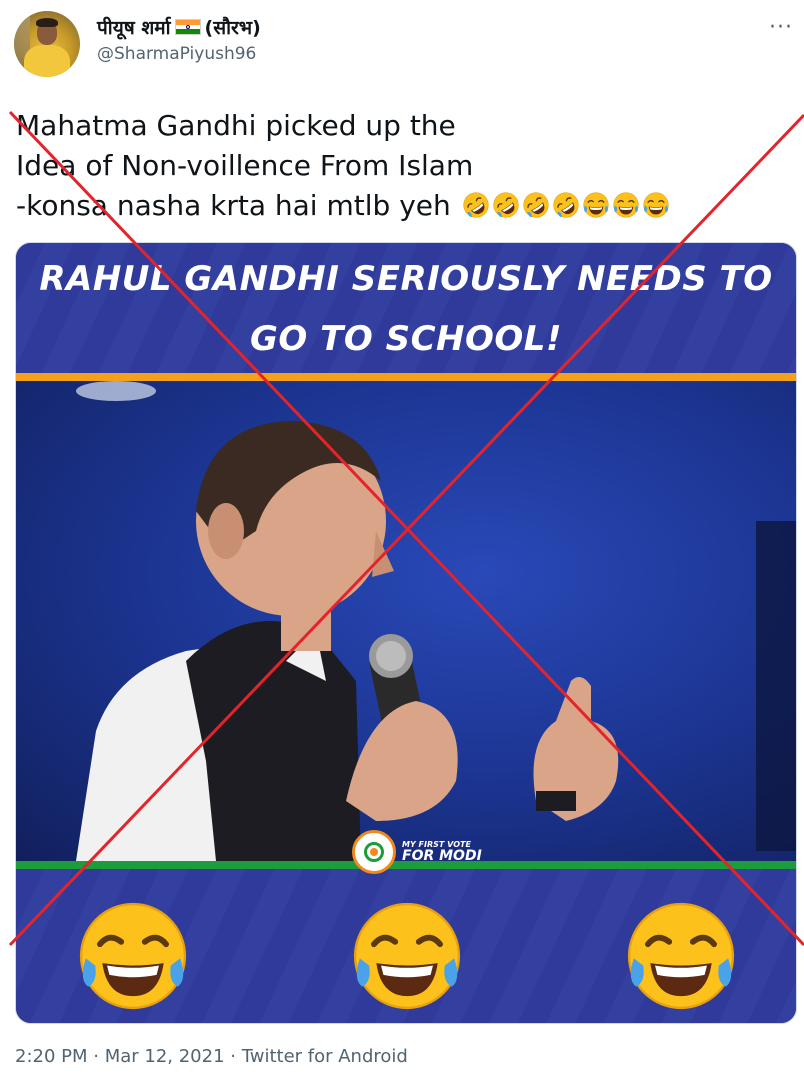  What do you see at coordinates (236, 125) in the screenshot?
I see `tweet-text-line: Mahatma Gandhi picked up the` at bounding box center [236, 125].